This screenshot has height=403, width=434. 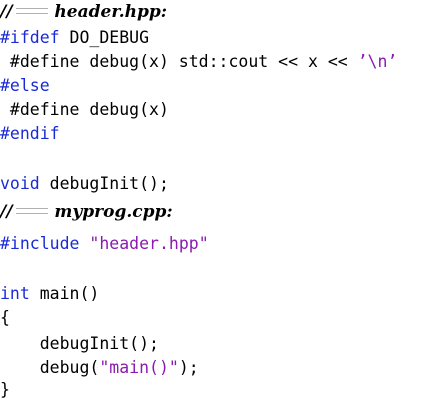 I want to click on type-keyword: void, so click(x=20, y=183).